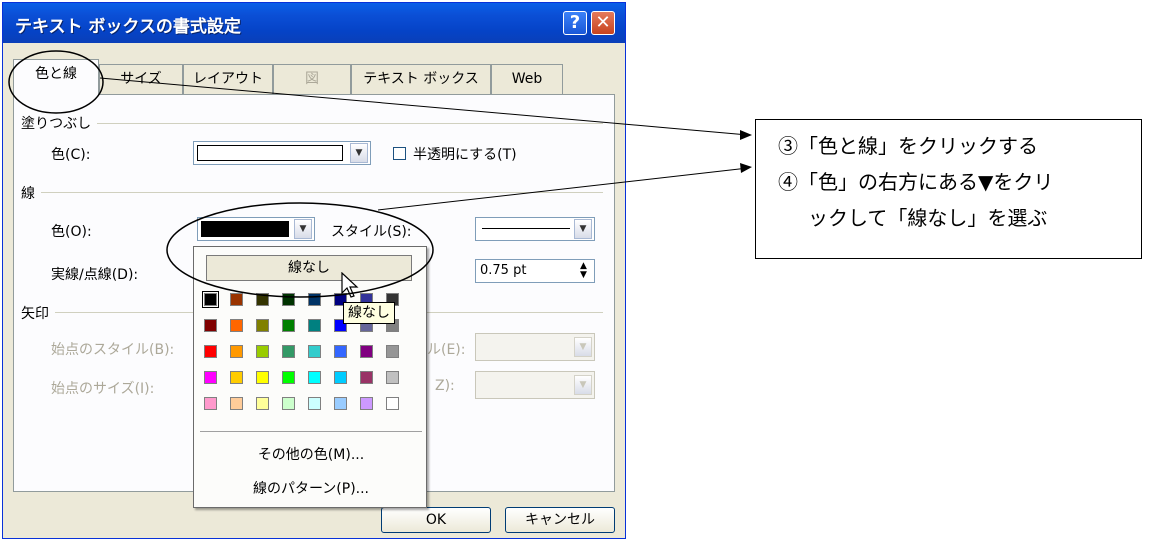  I want to click on begin-size-label: 始点のサイズ(I):, so click(103, 389).